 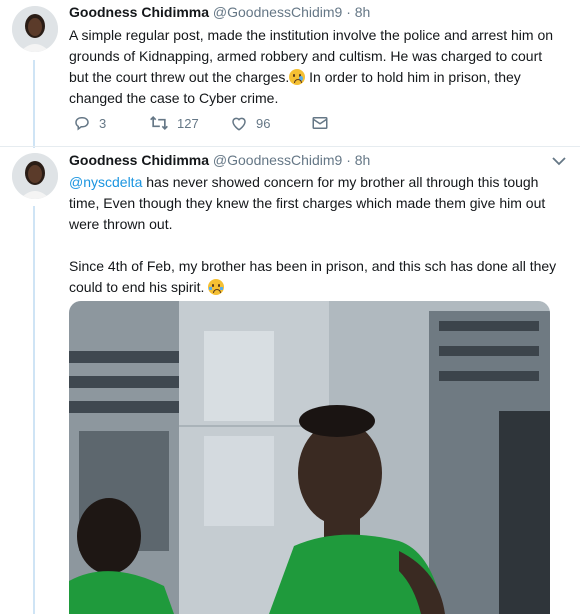 What do you see at coordinates (174, 123) in the screenshot?
I see `retweet-button: 127` at bounding box center [174, 123].